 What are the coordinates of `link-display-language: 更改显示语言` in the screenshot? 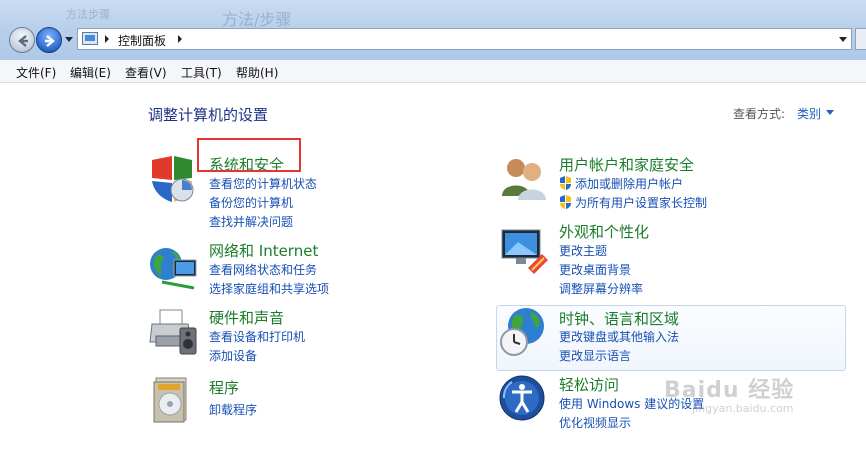 It's located at (595, 355).